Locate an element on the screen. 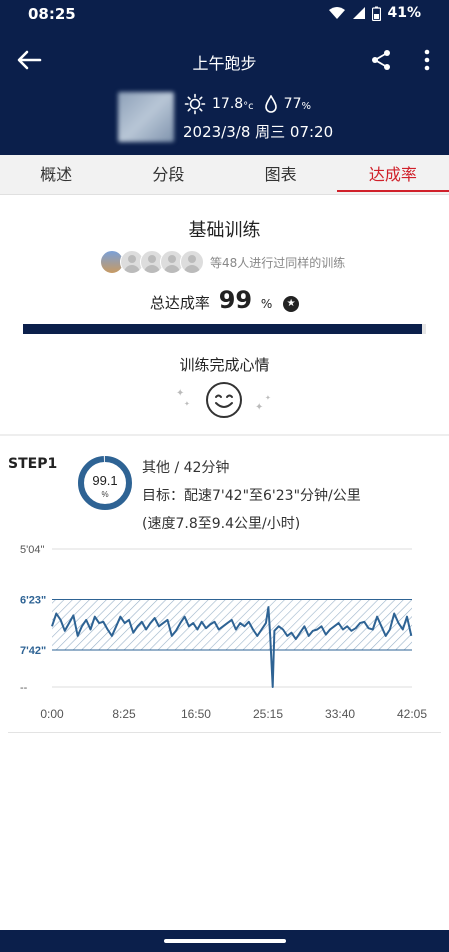  humidity-value: 77 is located at coordinates (292, 104).